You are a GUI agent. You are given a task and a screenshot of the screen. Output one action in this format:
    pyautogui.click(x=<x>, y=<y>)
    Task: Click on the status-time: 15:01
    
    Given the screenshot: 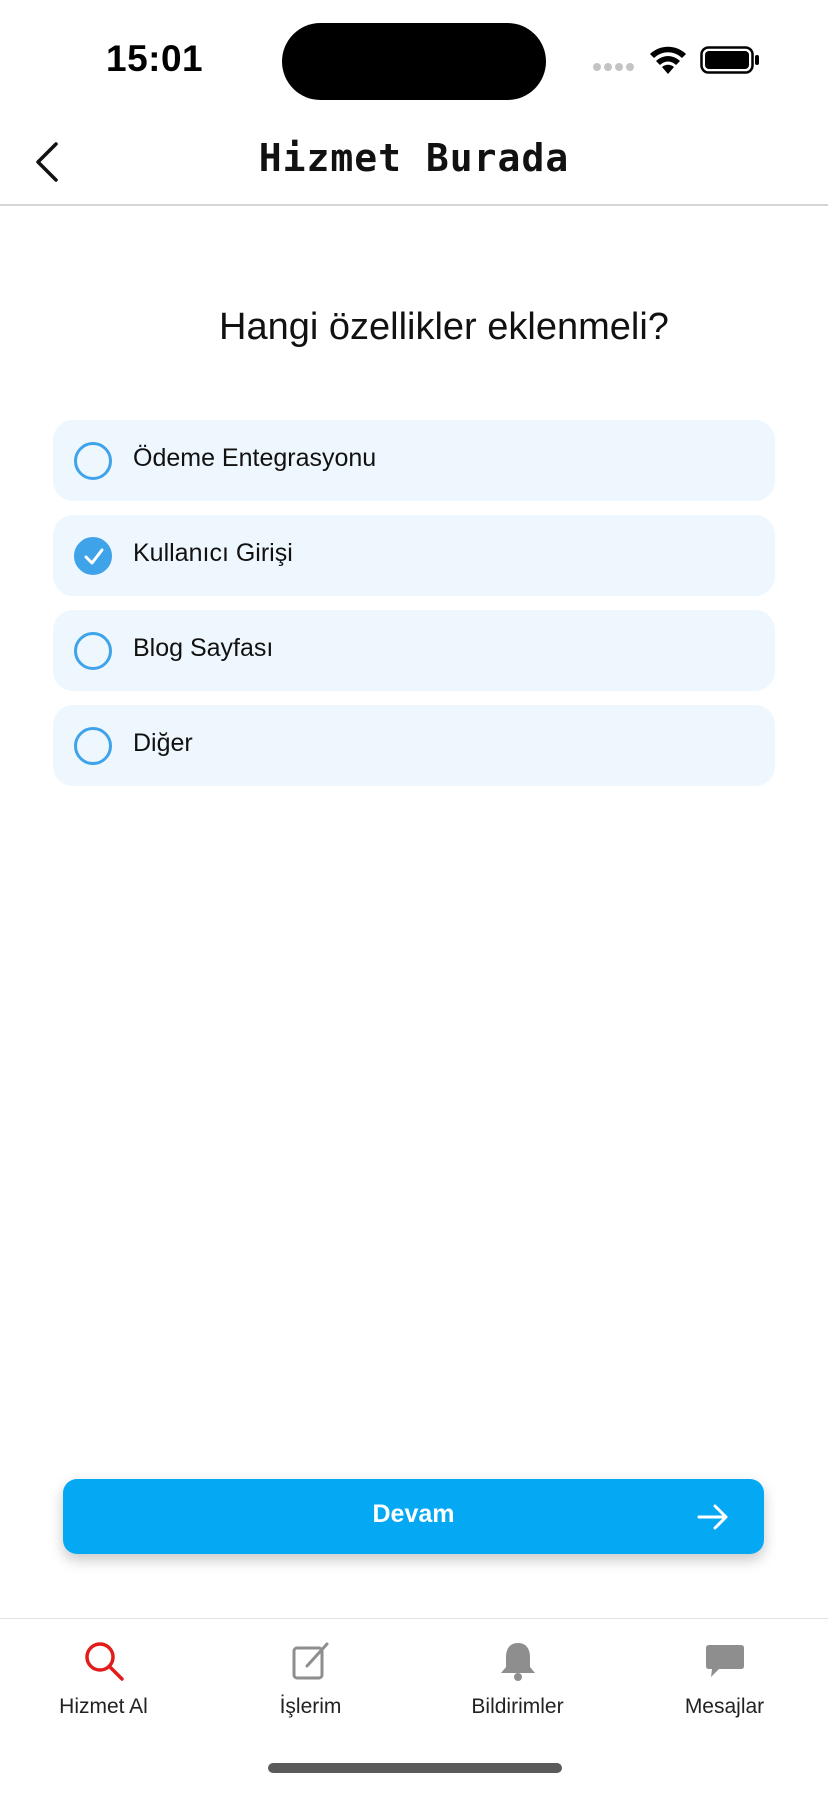 What is the action you would take?
    pyautogui.click(x=155, y=58)
    